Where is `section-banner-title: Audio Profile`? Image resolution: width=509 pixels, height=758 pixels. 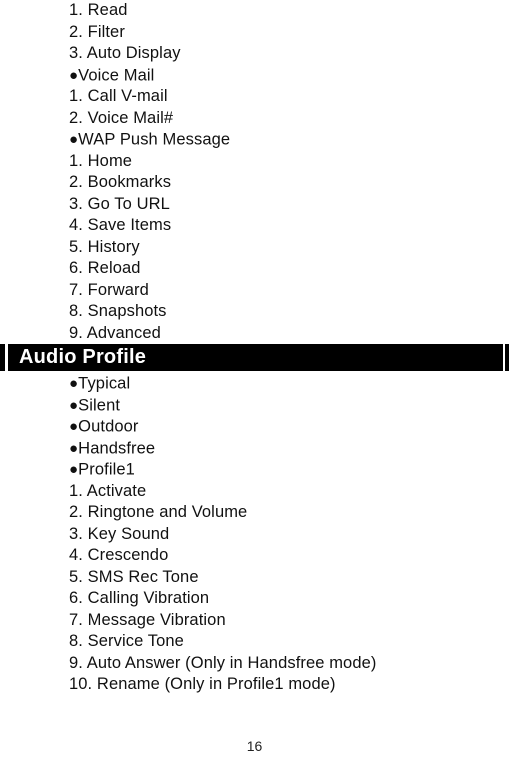 section-banner-title: Audio Profile is located at coordinates (83, 357).